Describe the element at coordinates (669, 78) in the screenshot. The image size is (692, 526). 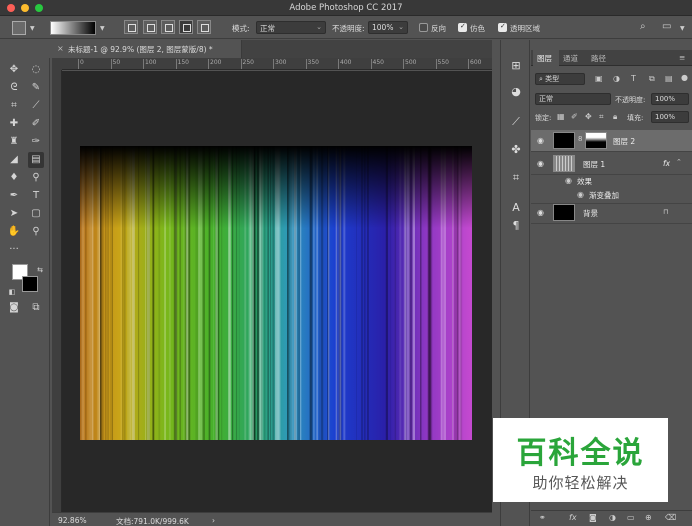
I see `smart-object-filter-icon: ▤` at that location.